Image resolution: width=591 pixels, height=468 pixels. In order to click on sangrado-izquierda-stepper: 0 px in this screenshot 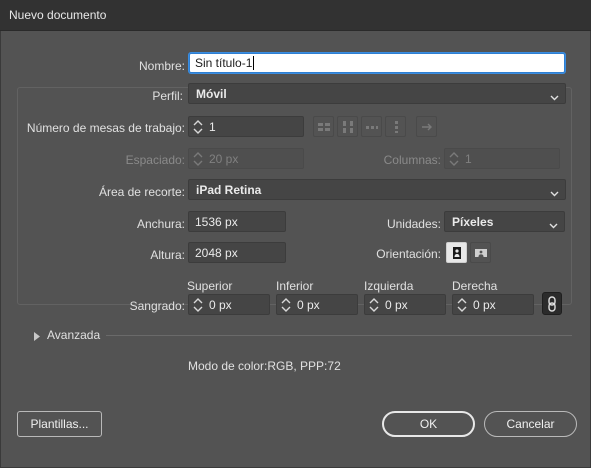, I will do `click(405, 304)`.